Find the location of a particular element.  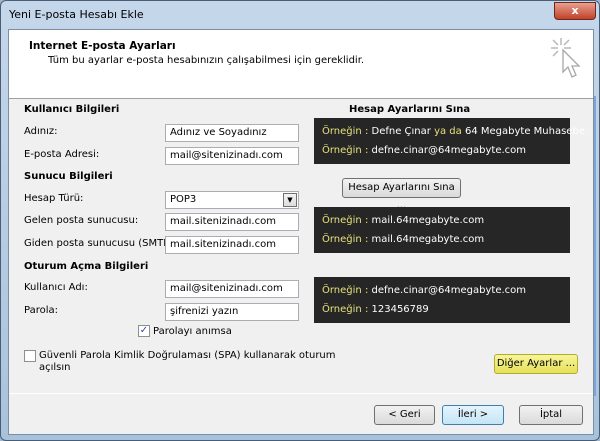

outgoing-server-label: Giden posta sunucusu (SMTP): is located at coordinates (100, 243).